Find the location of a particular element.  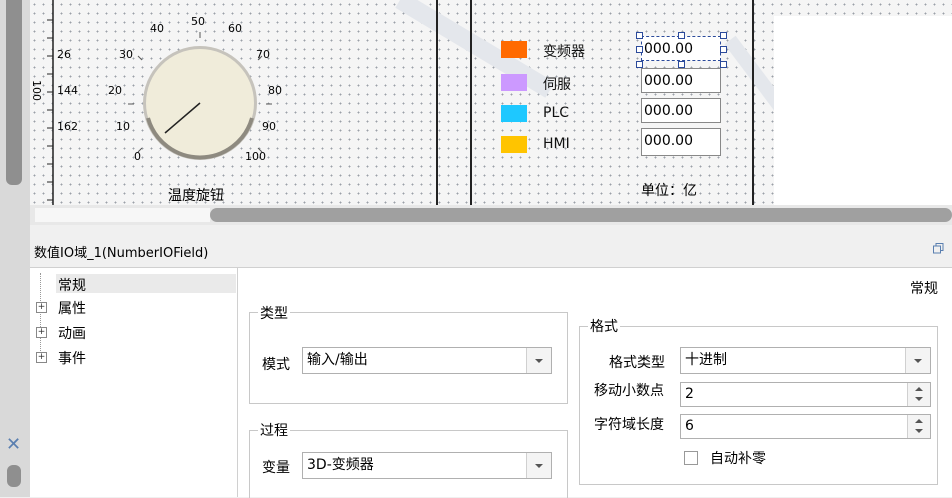

auto-fill-zero-checkbox is located at coordinates (691, 458).